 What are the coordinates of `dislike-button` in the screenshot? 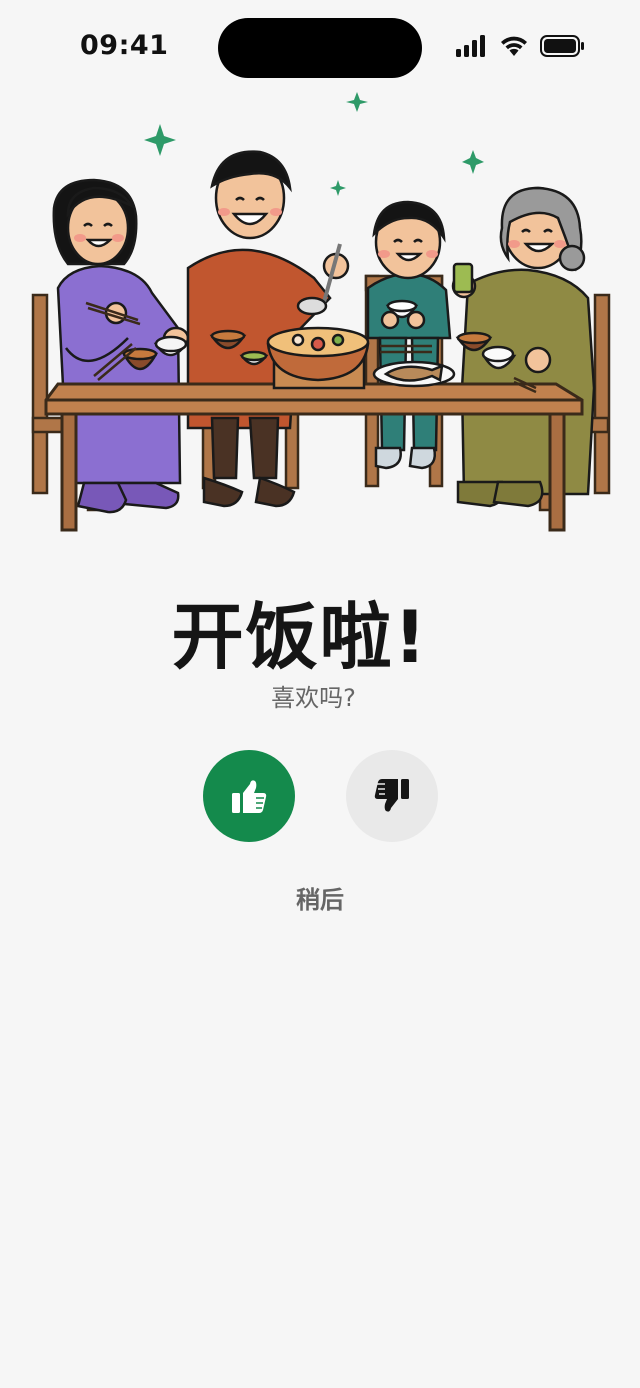 It's located at (392, 796).